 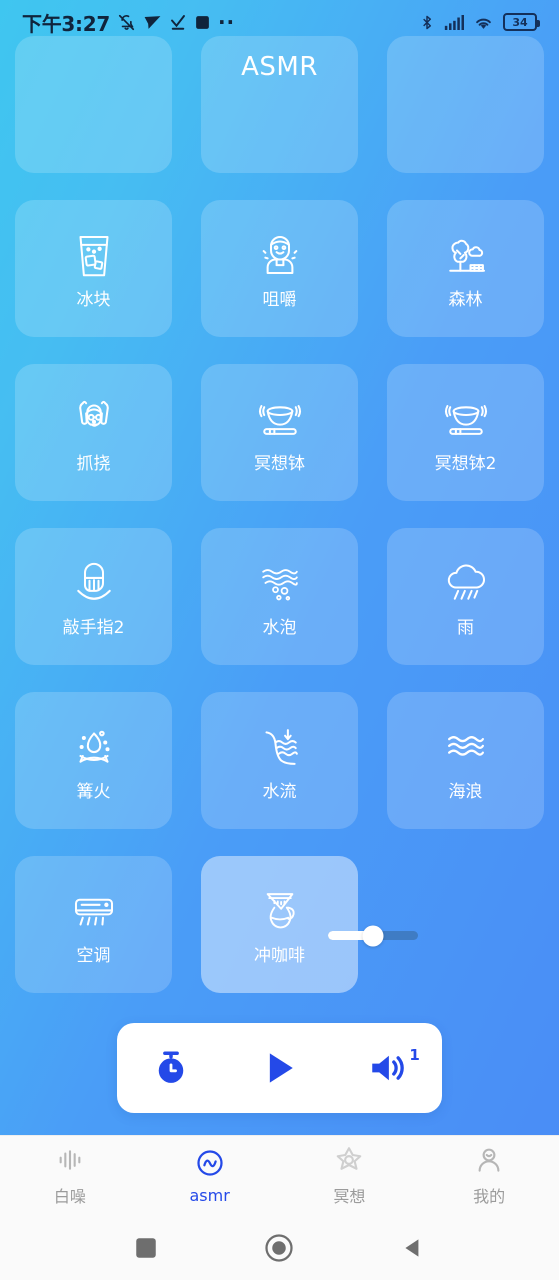 I want to click on user-profile-icon, so click(x=489, y=1160).